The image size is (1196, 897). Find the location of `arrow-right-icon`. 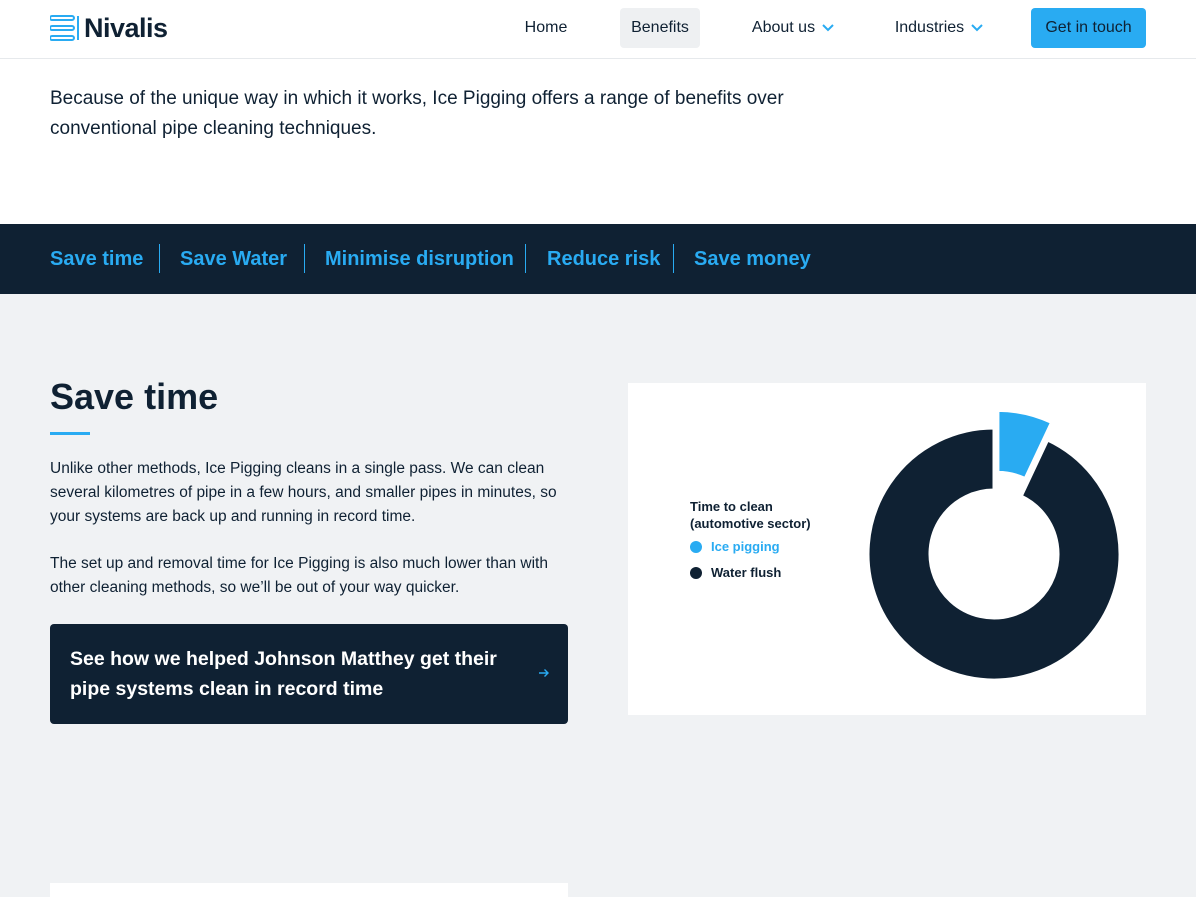

arrow-right-icon is located at coordinates (544, 675).